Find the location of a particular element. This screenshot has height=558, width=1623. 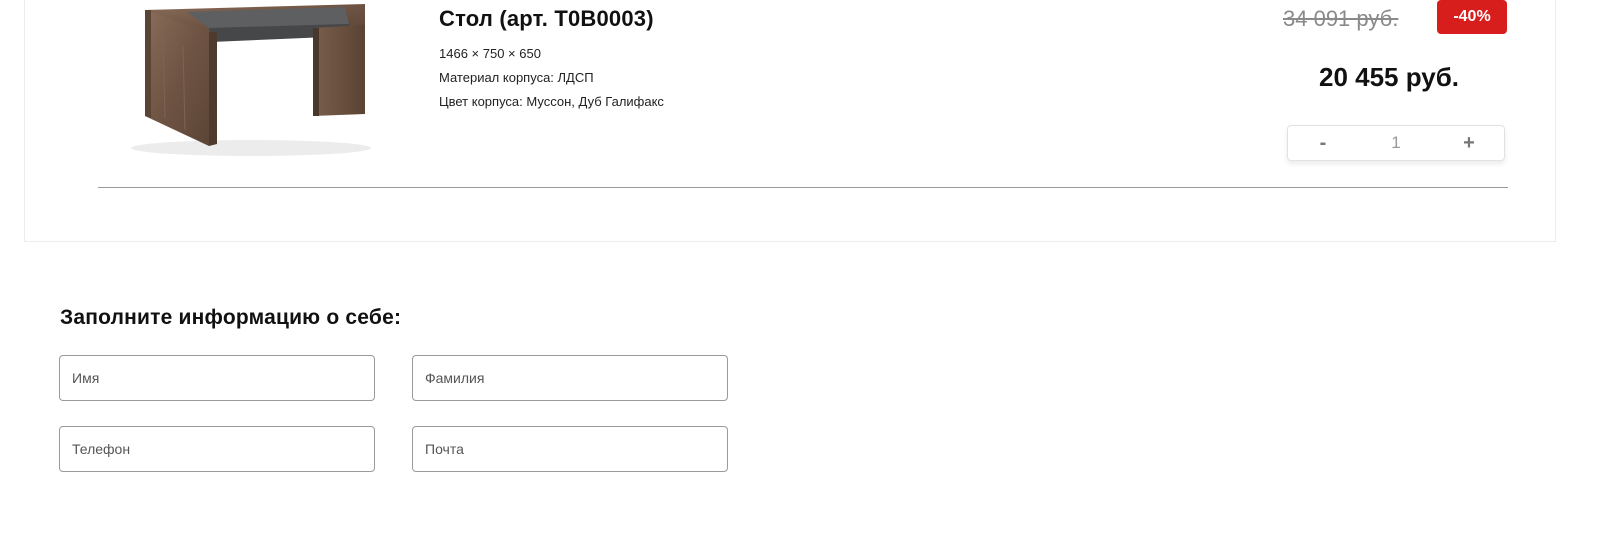

new-price: 20 455 руб. is located at coordinates (1389, 77).